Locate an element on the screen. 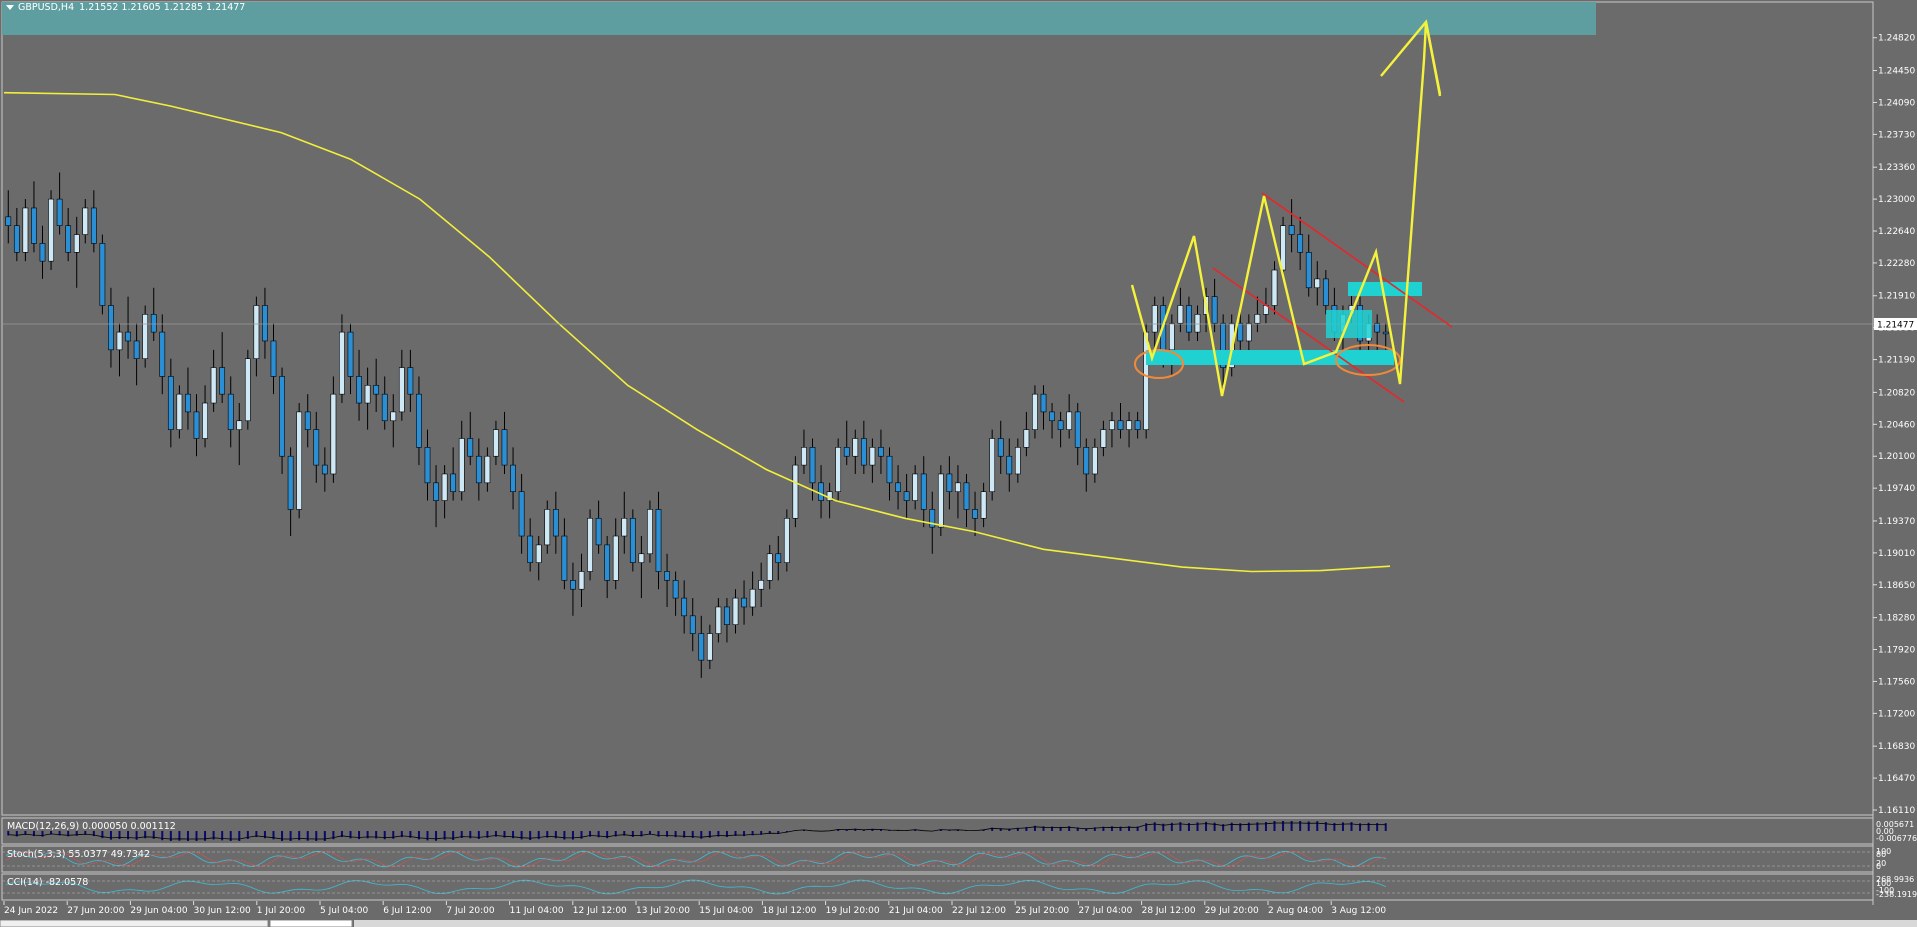 Image resolution: width=1917 pixels, height=927 pixels. time-tick-label: 11 Jul 04:00 is located at coordinates (537, 911).